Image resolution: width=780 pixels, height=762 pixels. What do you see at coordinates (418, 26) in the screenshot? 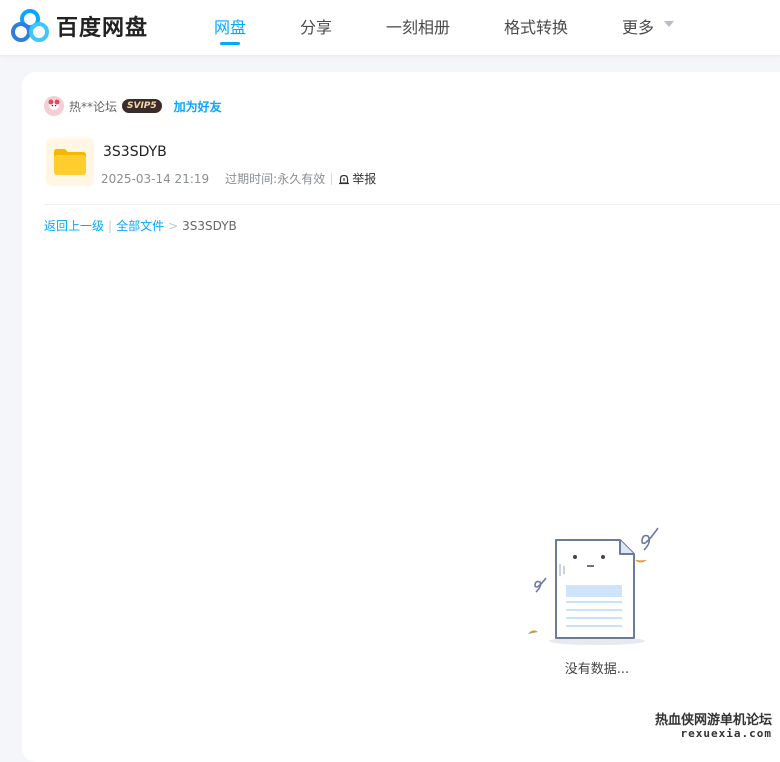
I see `nav-tab-photo-album: 一刻相册` at bounding box center [418, 26].